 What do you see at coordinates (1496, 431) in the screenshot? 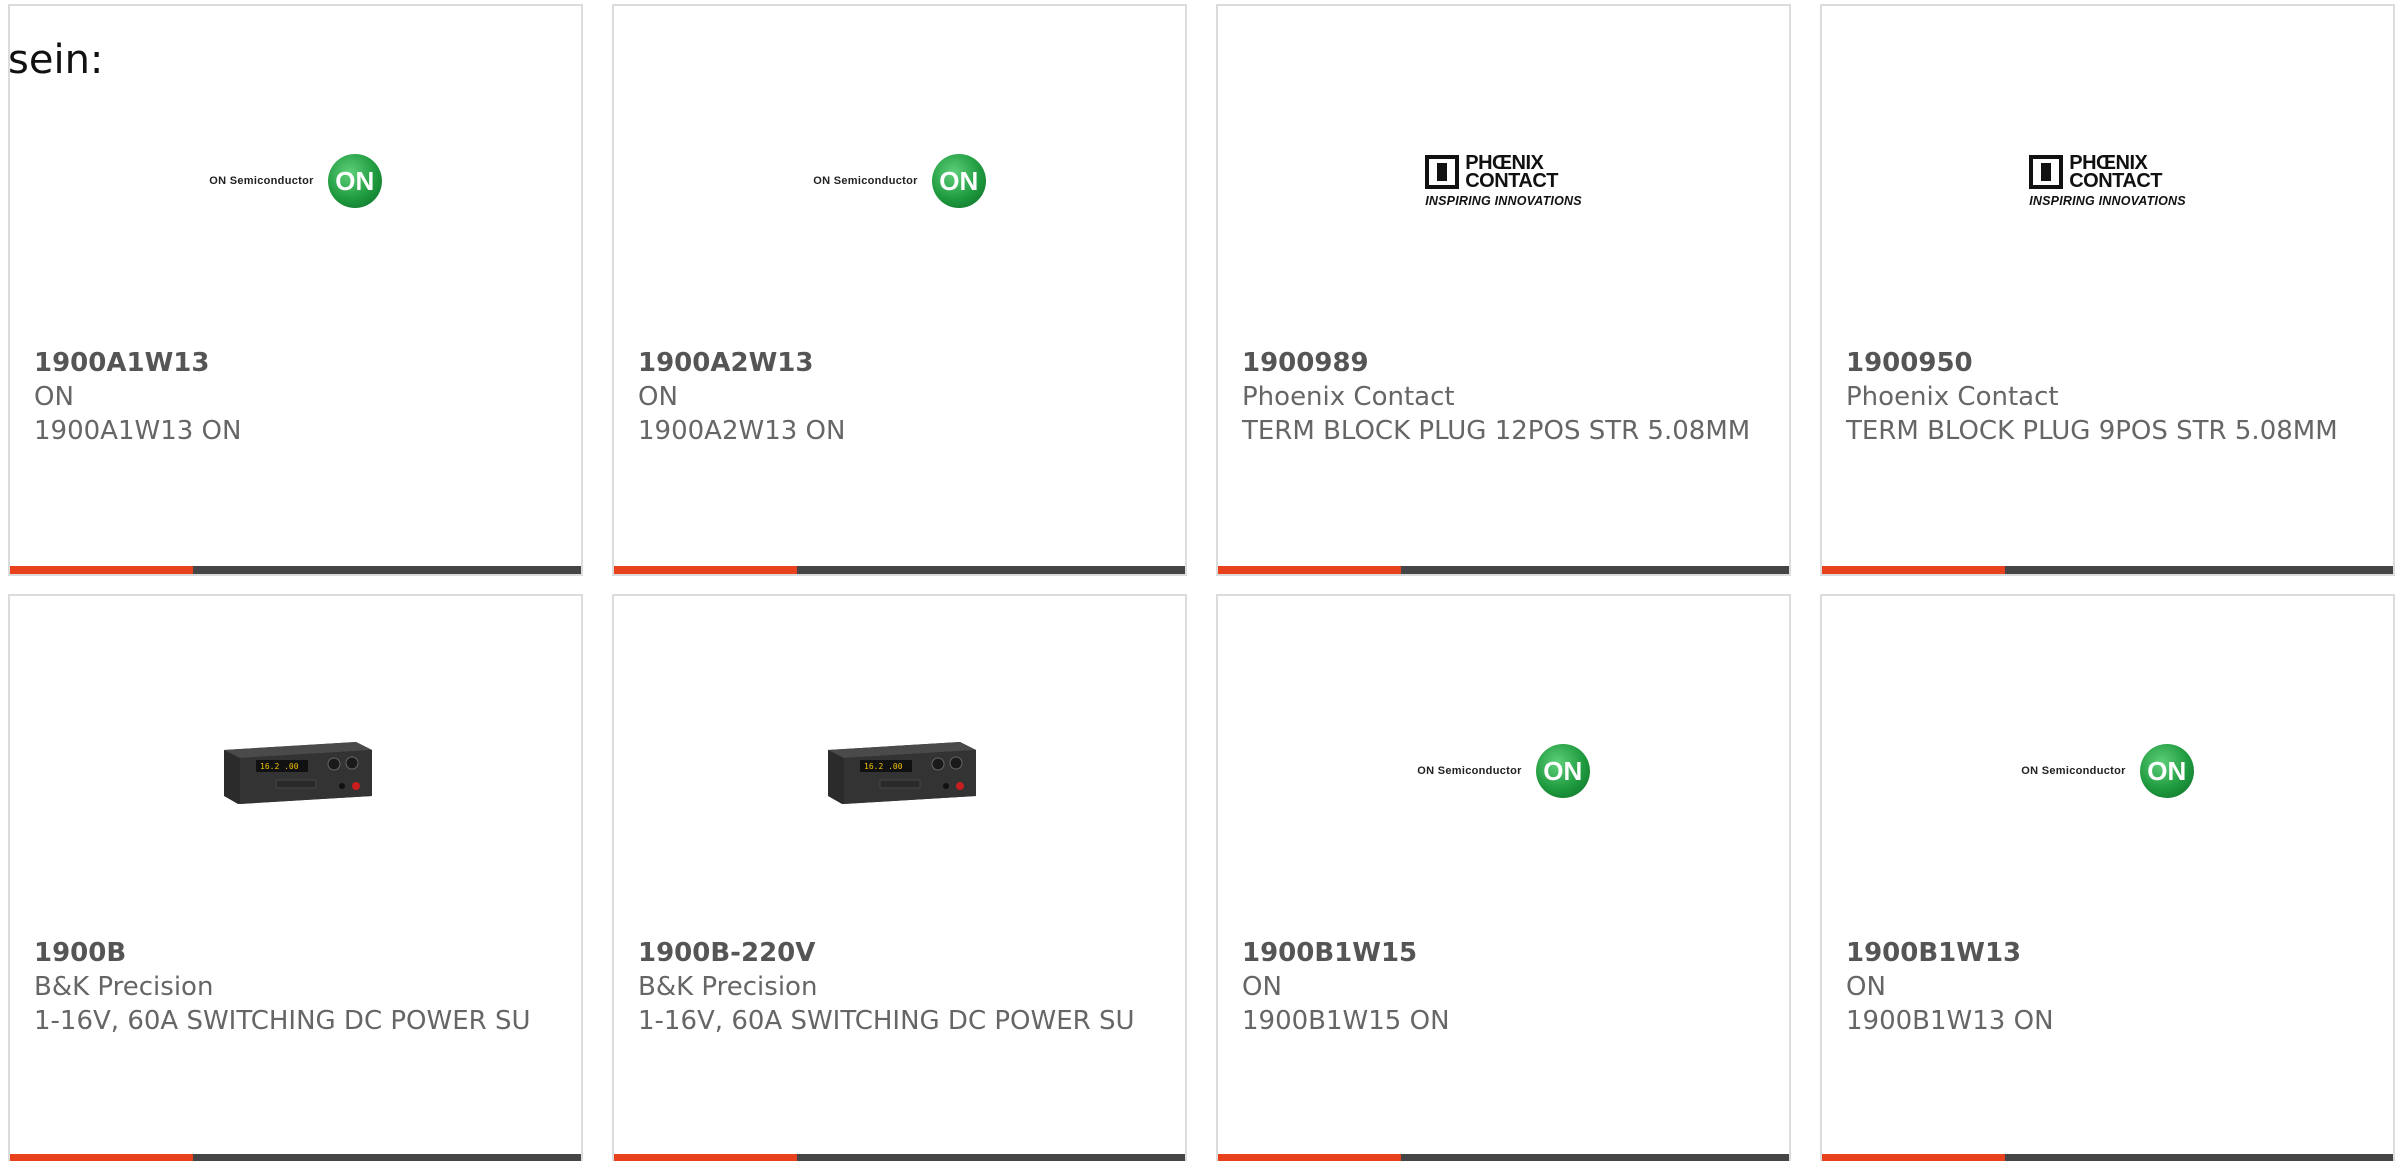
I see `description: TERM BLOCK PLUG 12POS STR 5.08MM` at bounding box center [1496, 431].